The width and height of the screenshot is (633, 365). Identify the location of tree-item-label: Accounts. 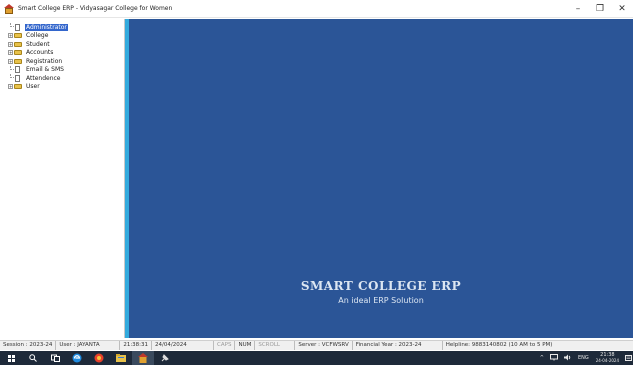
(40, 53).